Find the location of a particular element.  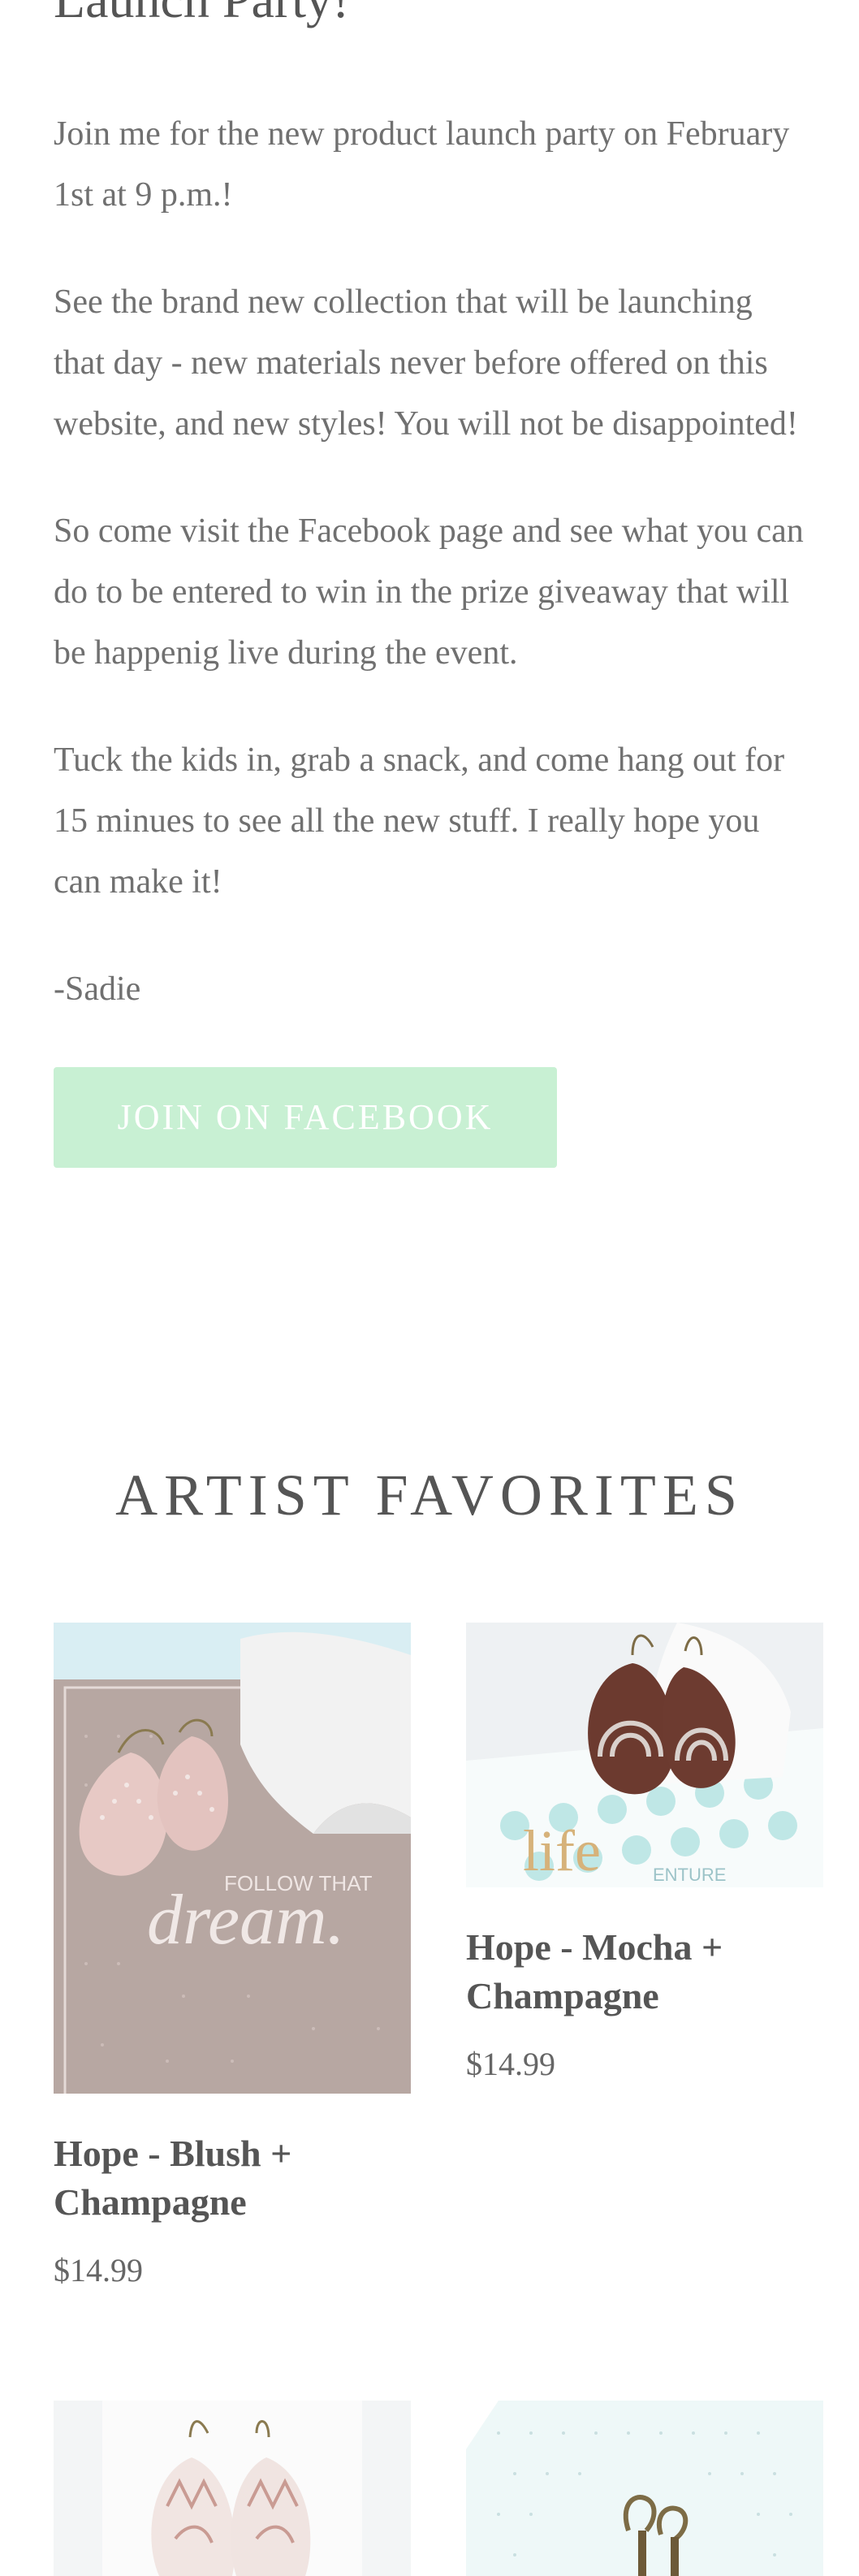

image-caption-line1: life is located at coordinates (562, 1851).